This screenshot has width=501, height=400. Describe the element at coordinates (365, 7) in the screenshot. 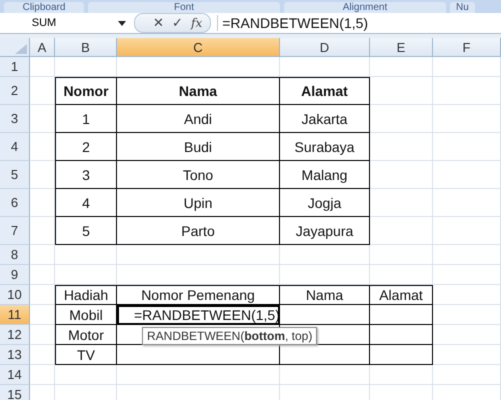

I see `ribbon-group-label: Alignment` at that location.